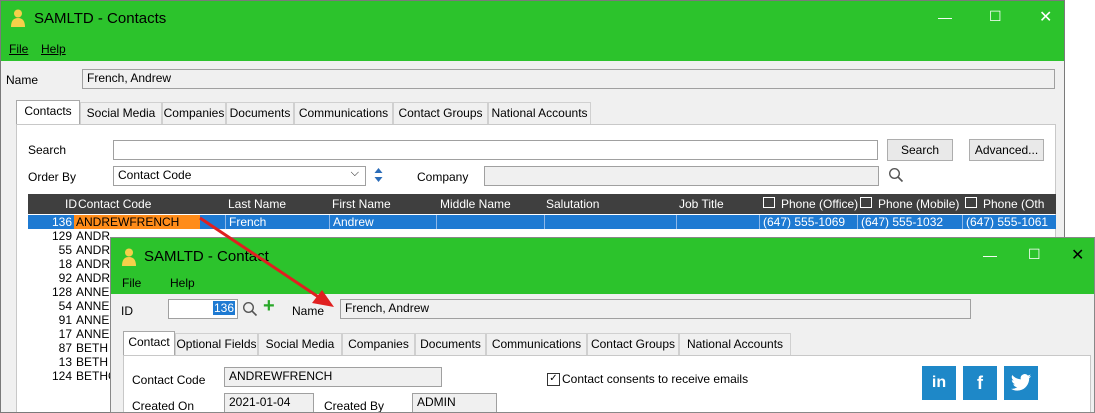 This screenshot has width=1095, height=413. What do you see at coordinates (216, 344) in the screenshot?
I see `tab-optional-fields: Optional Fields` at bounding box center [216, 344].